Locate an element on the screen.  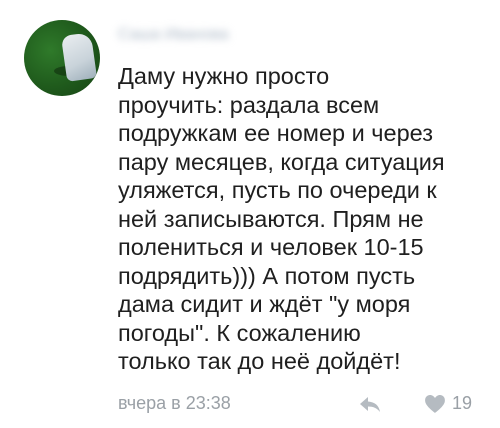
heart-icon is located at coordinates (435, 404).